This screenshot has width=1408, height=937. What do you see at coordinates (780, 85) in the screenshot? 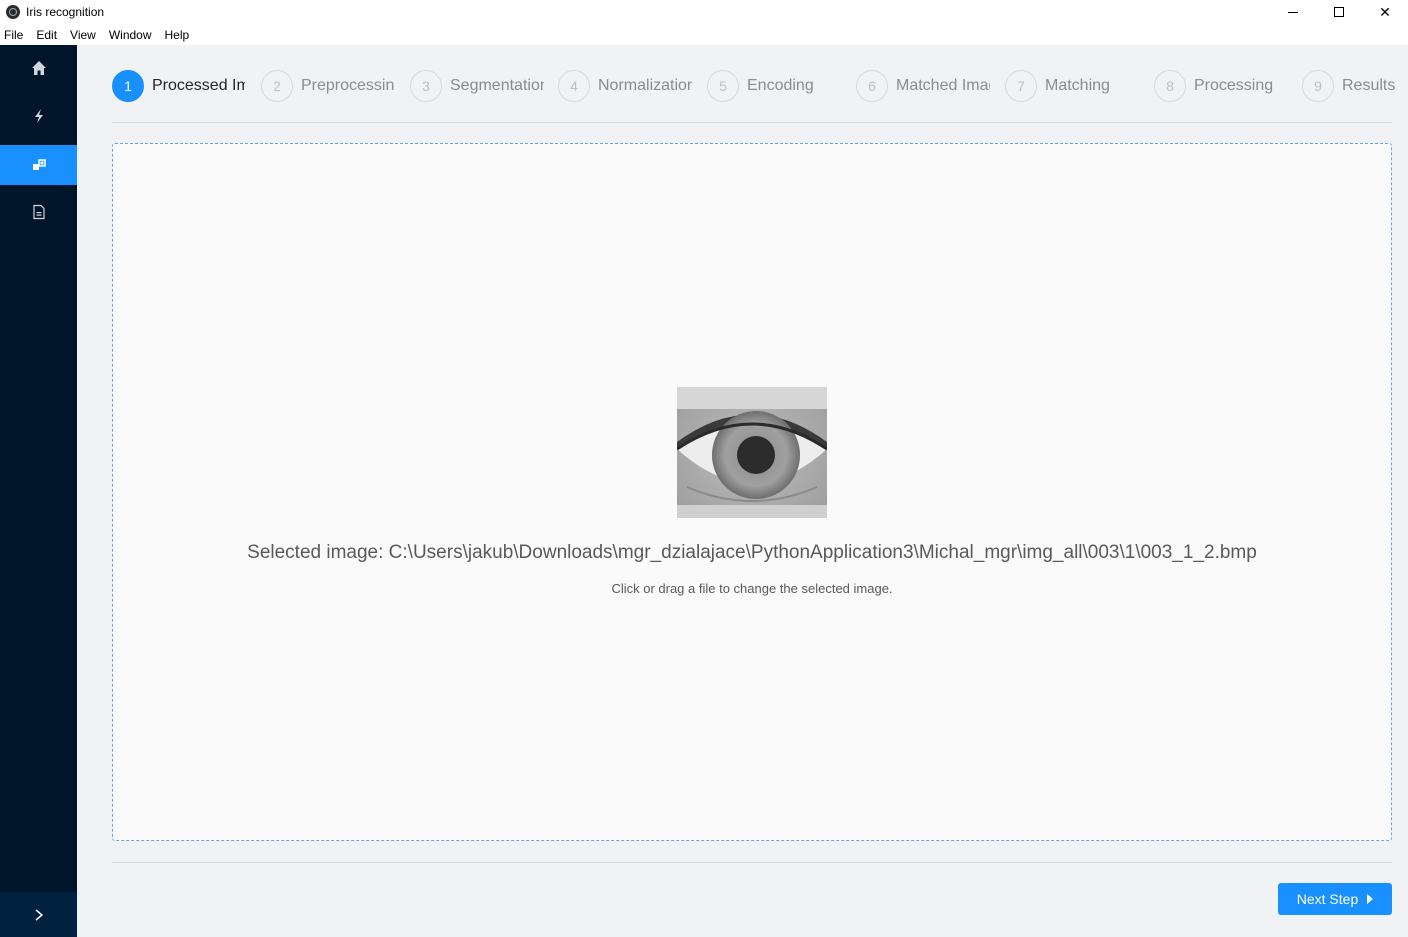
I see `step-label: Encoding` at bounding box center [780, 85].